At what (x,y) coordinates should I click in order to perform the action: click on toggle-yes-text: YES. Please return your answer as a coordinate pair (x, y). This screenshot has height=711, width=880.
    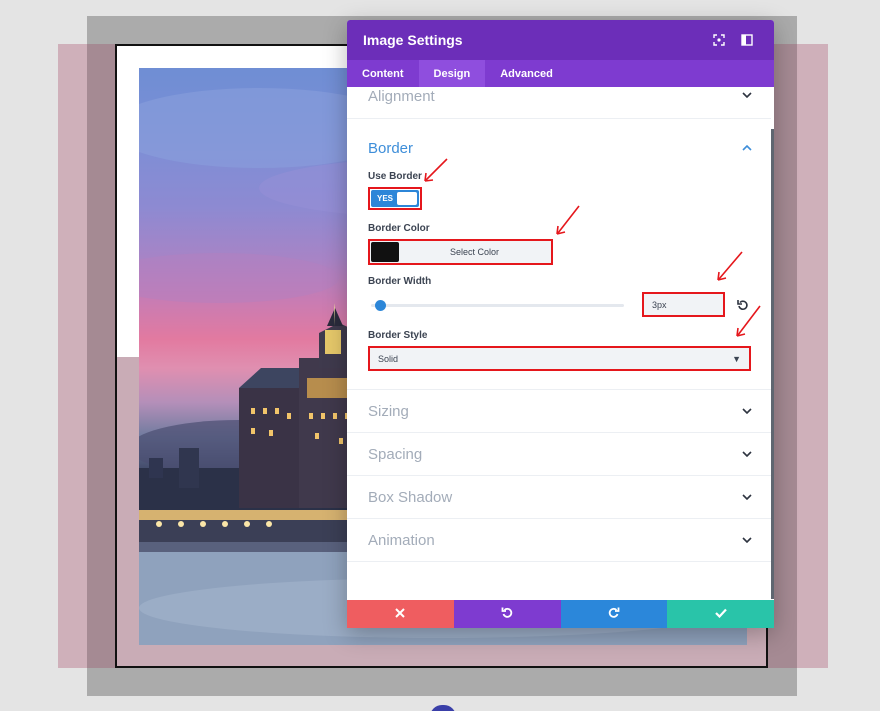
    Looking at the image, I should click on (385, 198).